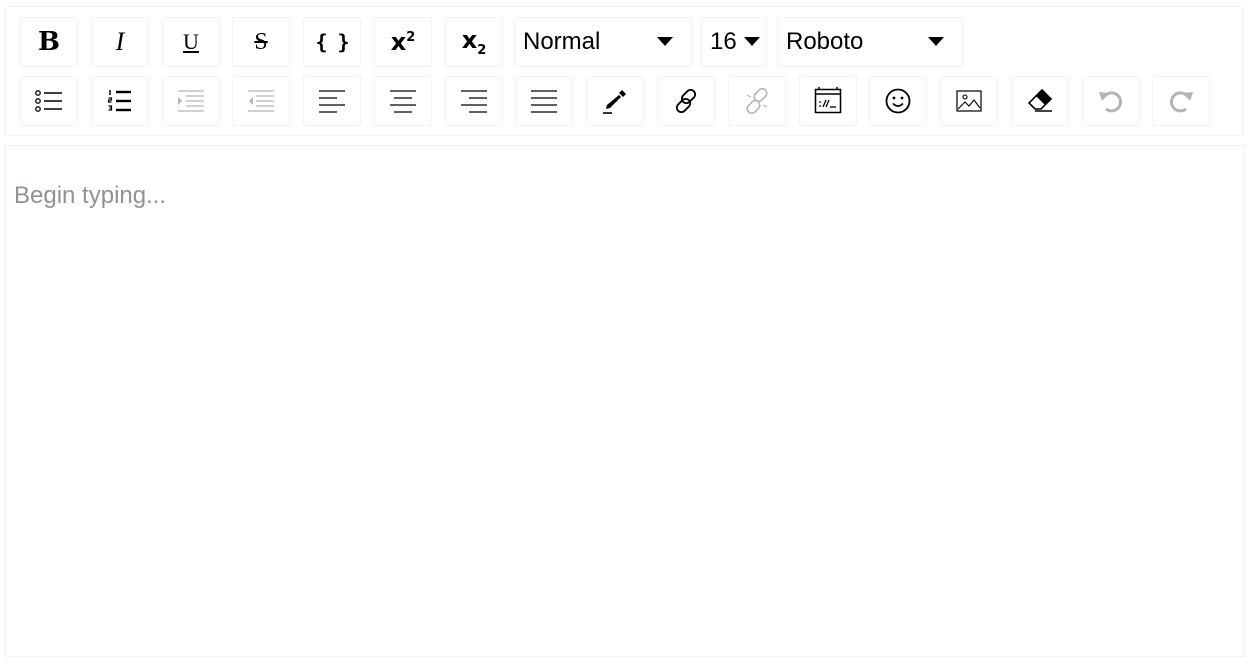 The image size is (1252, 664). I want to click on undo-icon, so click(1110, 102).